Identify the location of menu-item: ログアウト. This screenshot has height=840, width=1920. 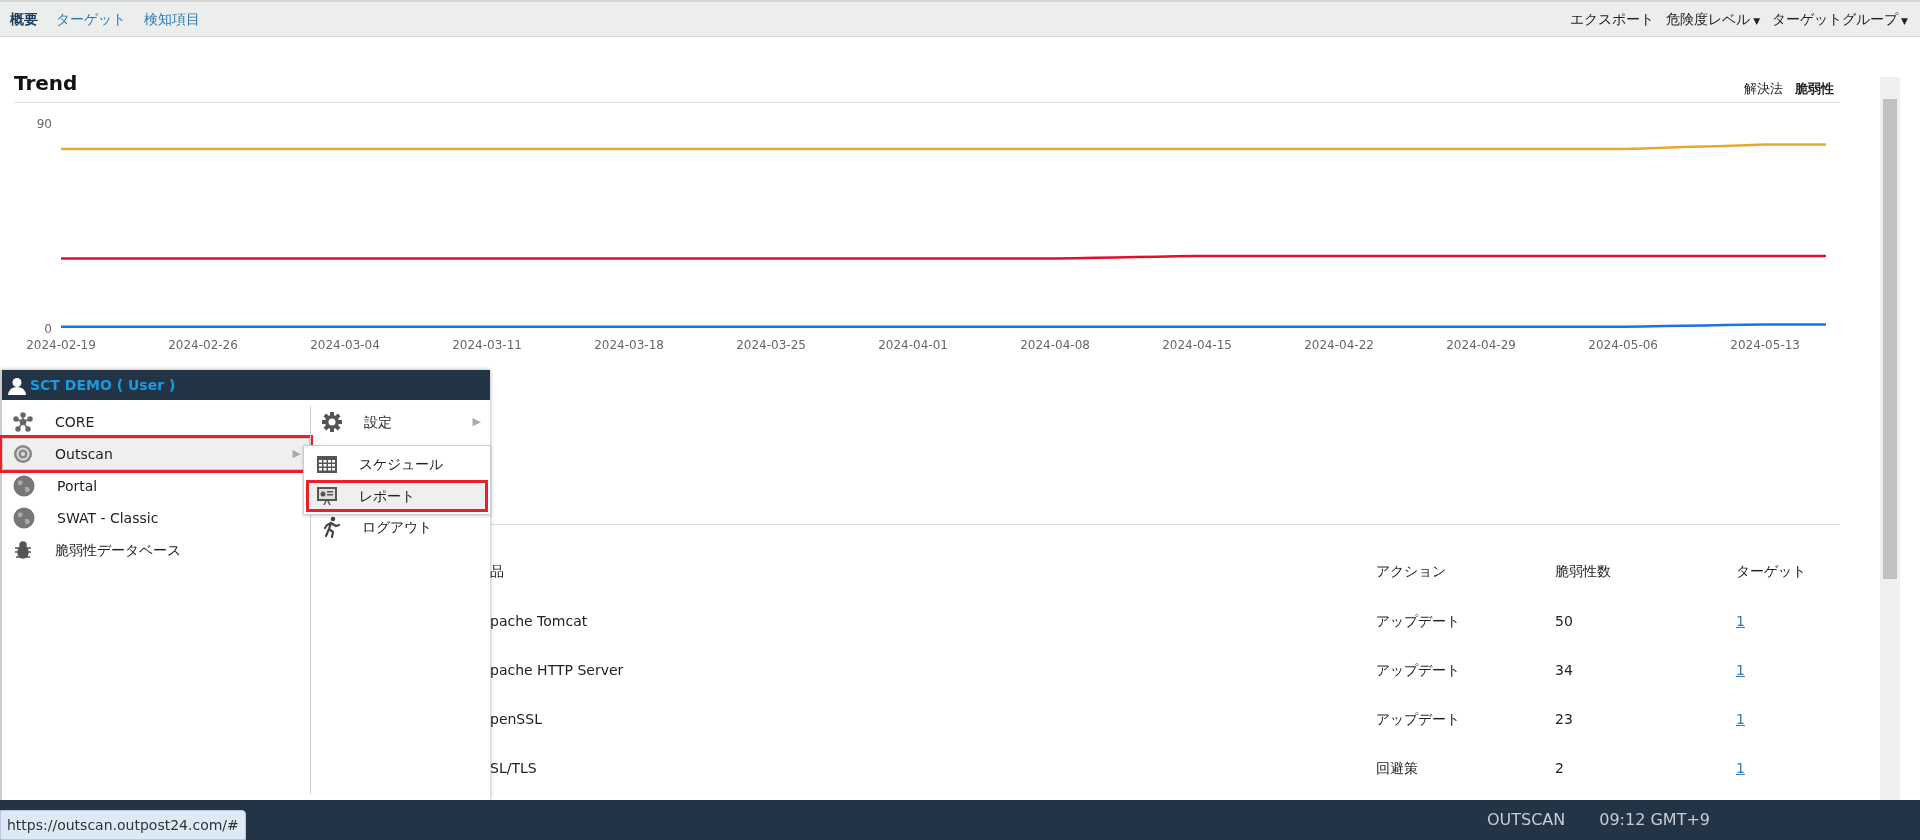
(400, 527).